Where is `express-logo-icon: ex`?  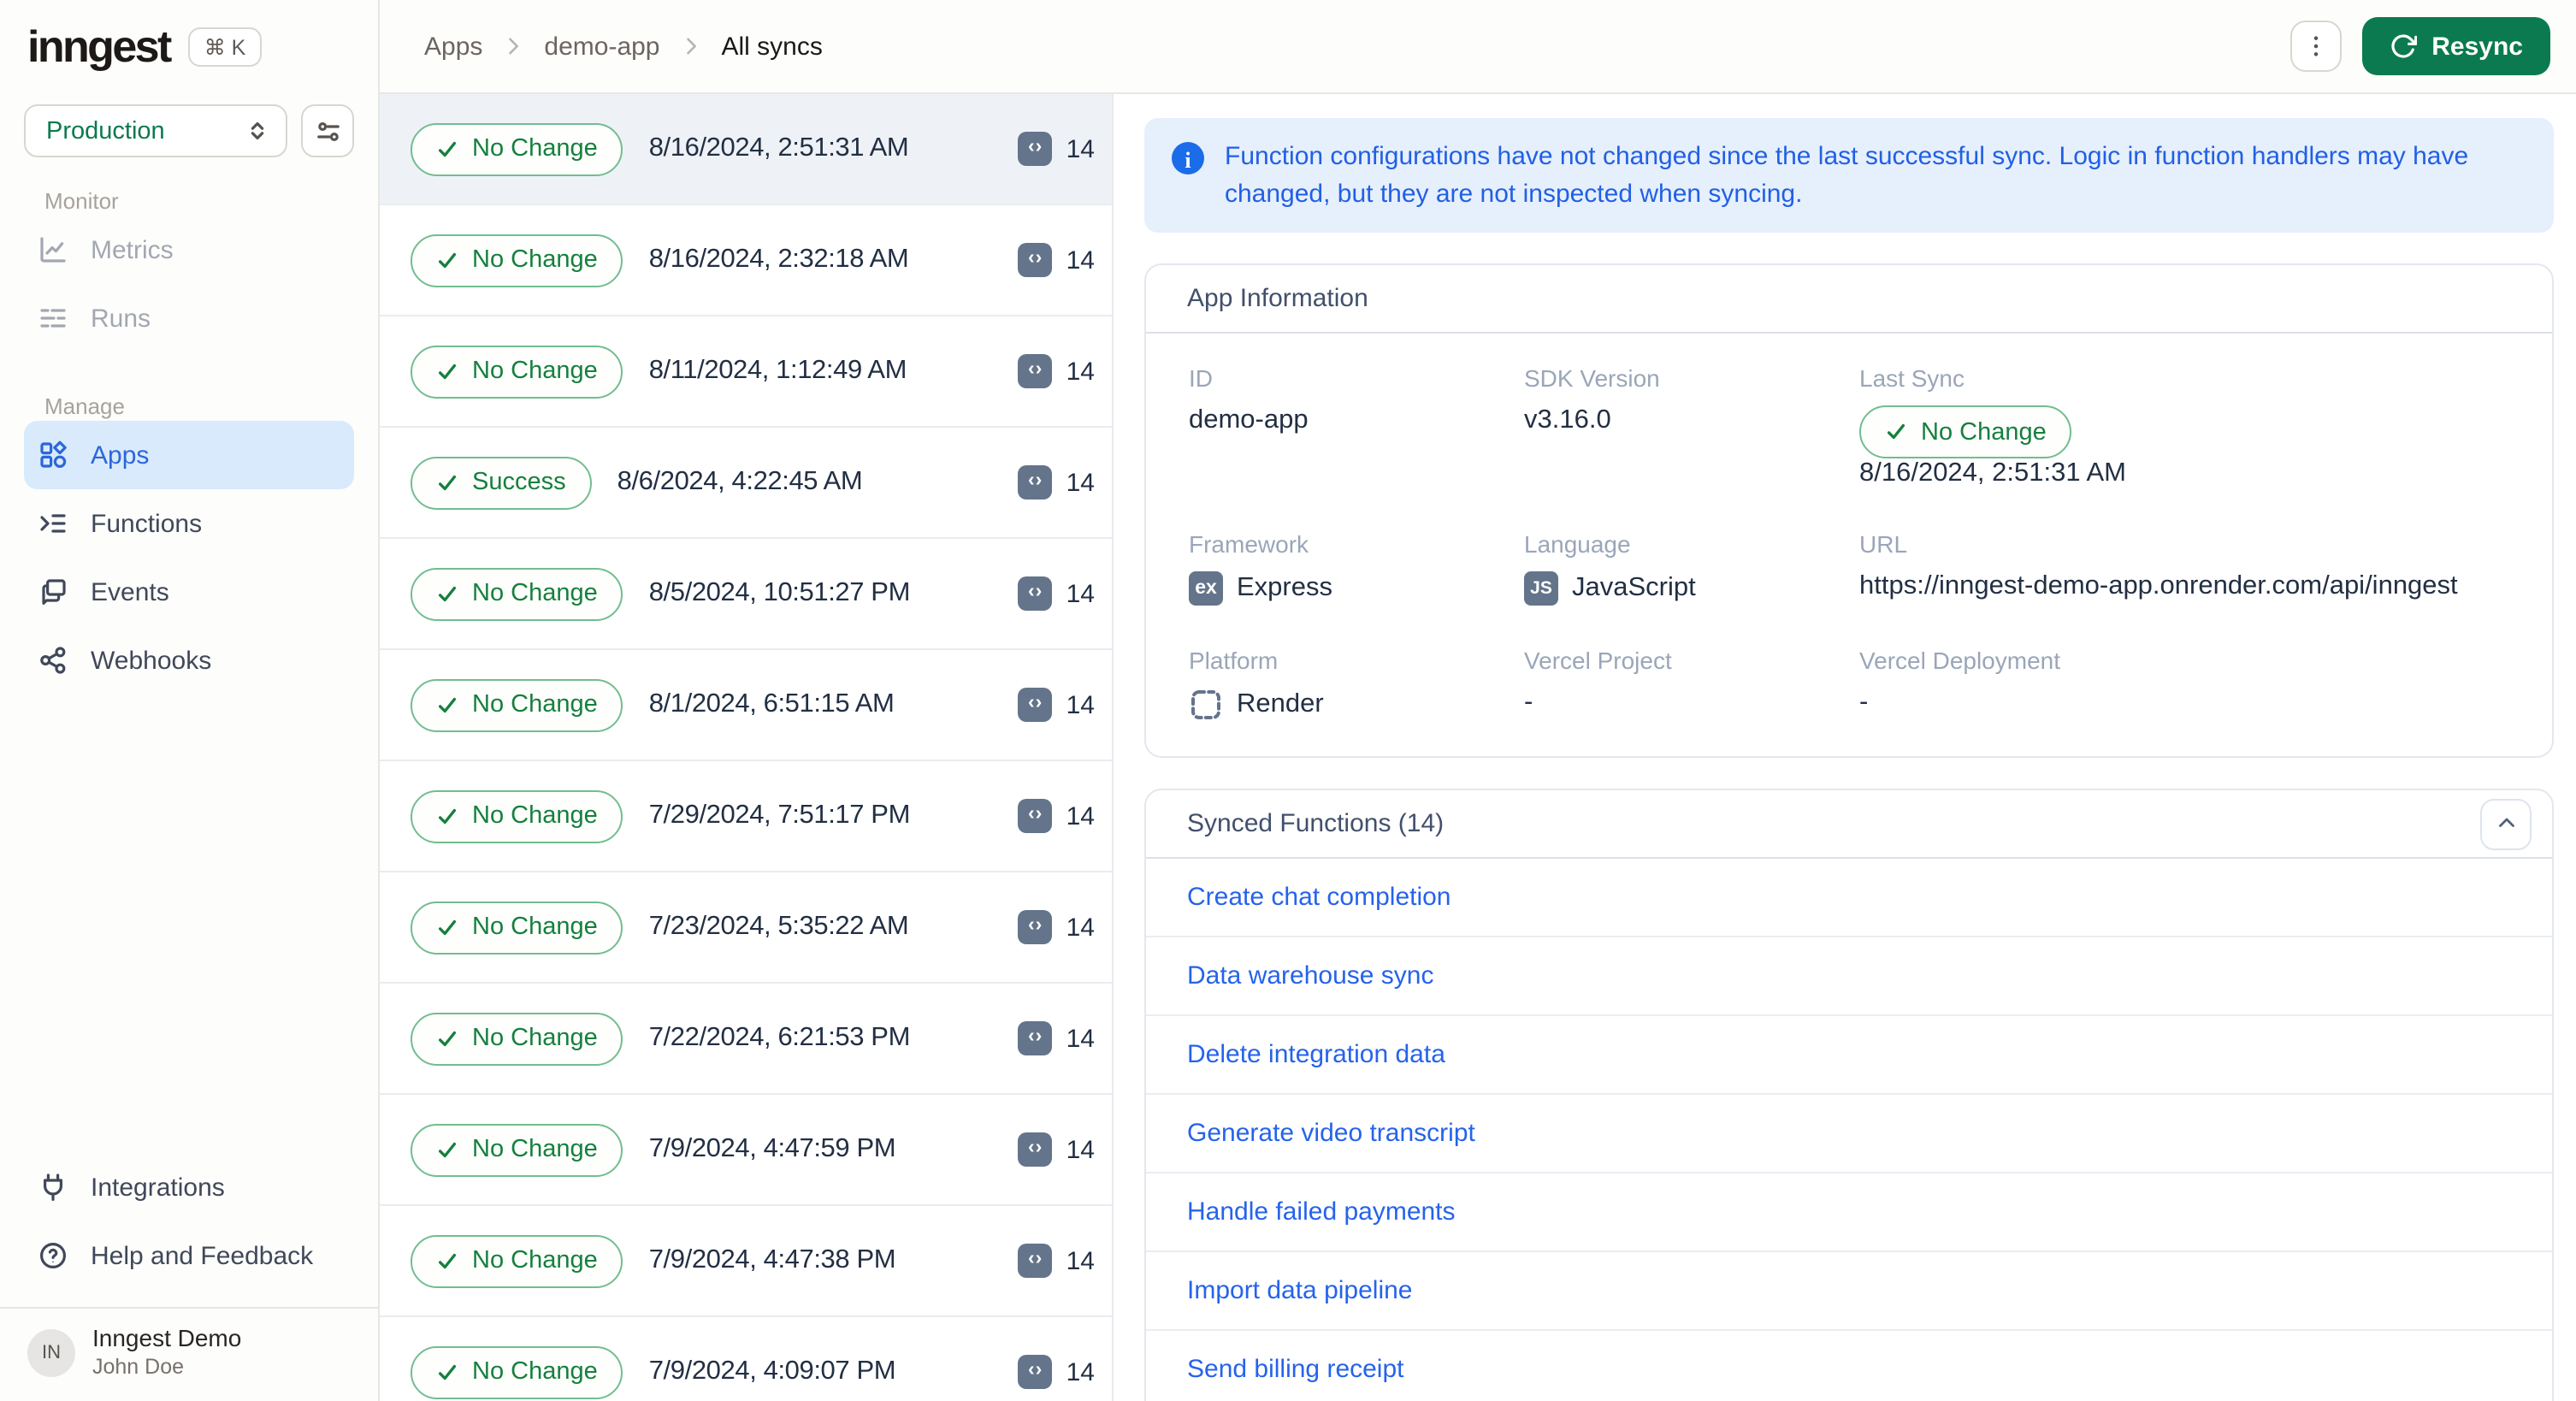
express-logo-icon: ex is located at coordinates (1206, 588).